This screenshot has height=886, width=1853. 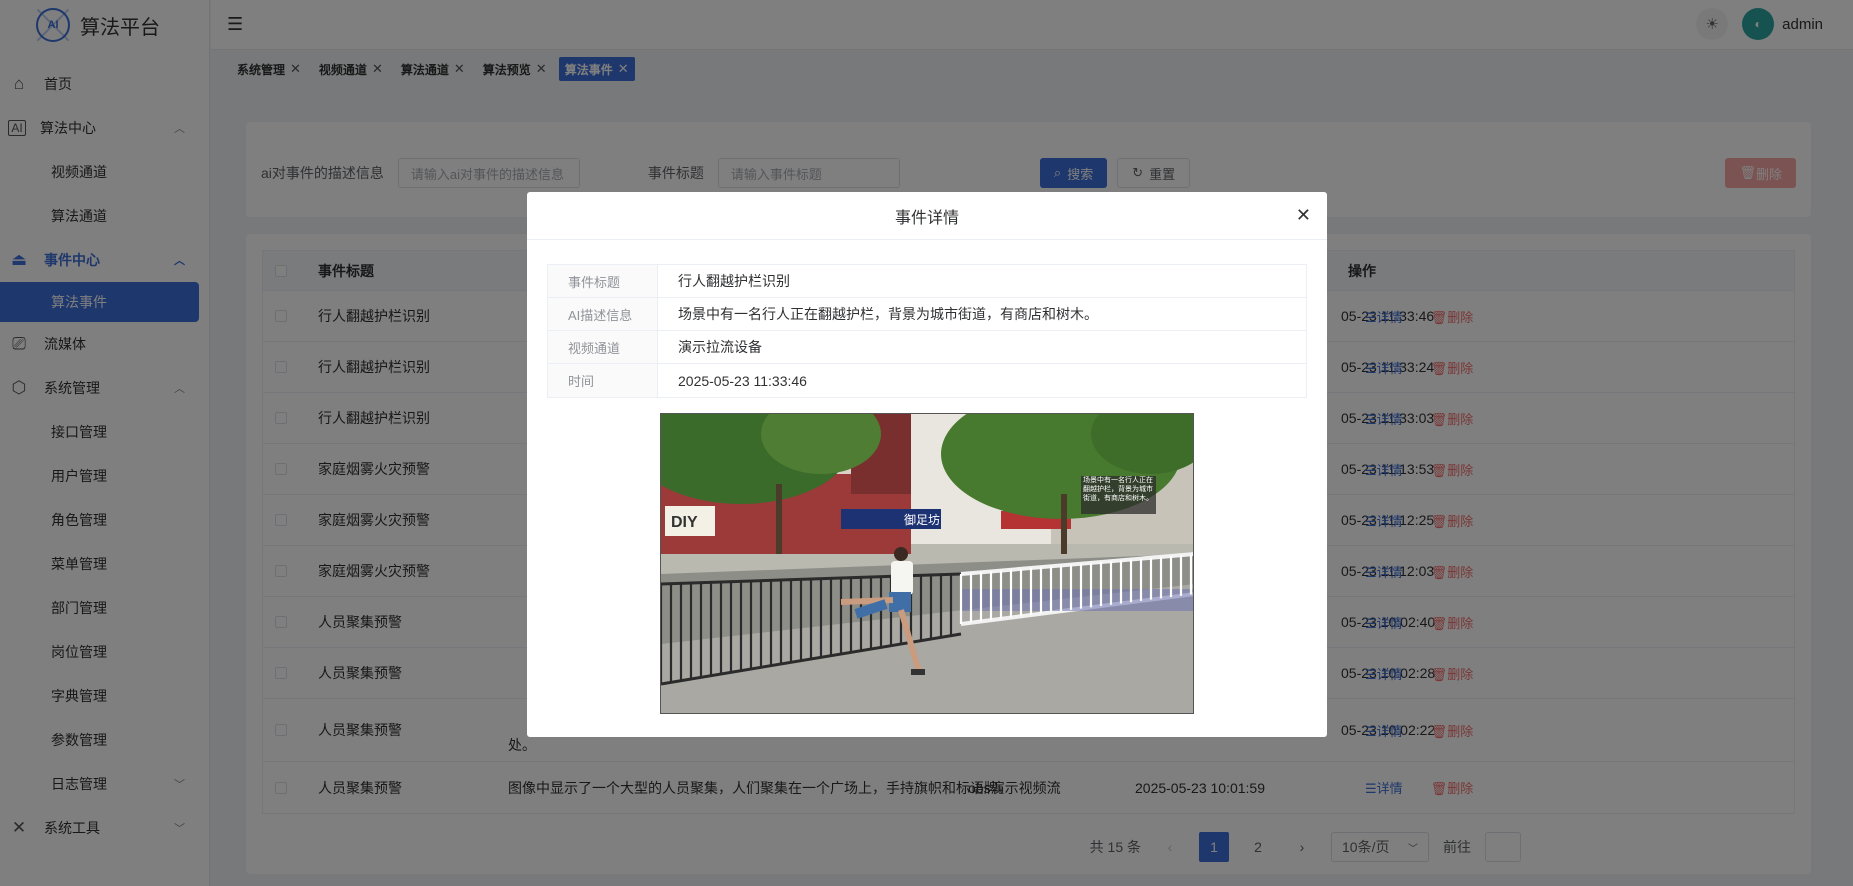 I want to click on shop-sign-diy: DIY, so click(x=684, y=522).